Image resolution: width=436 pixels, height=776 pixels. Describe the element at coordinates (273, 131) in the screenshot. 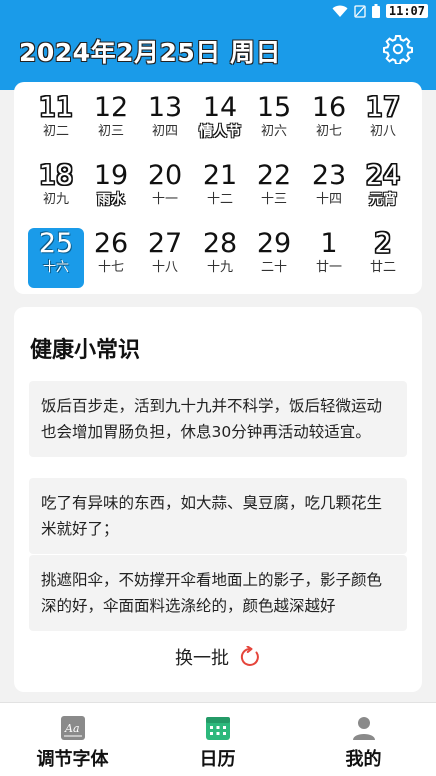

I see `day-lunar: 初六` at that location.